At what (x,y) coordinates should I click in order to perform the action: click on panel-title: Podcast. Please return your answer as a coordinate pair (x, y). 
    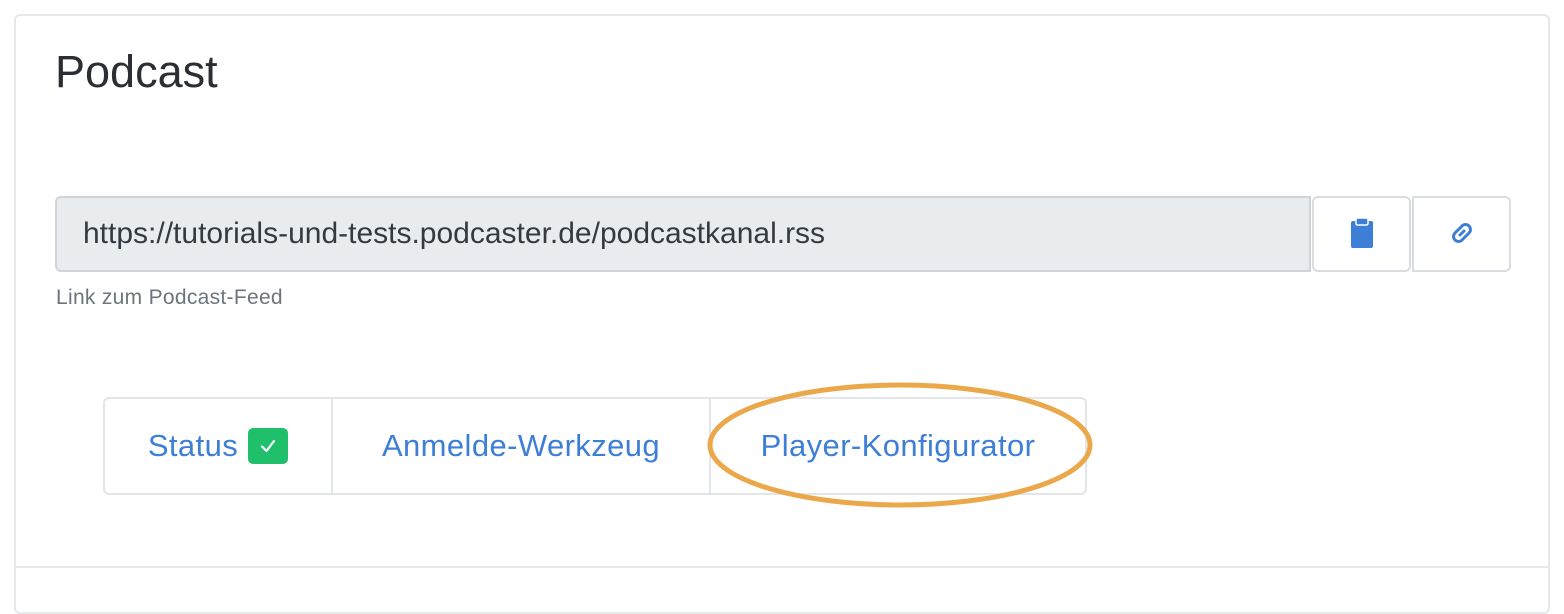
    Looking at the image, I should click on (136, 71).